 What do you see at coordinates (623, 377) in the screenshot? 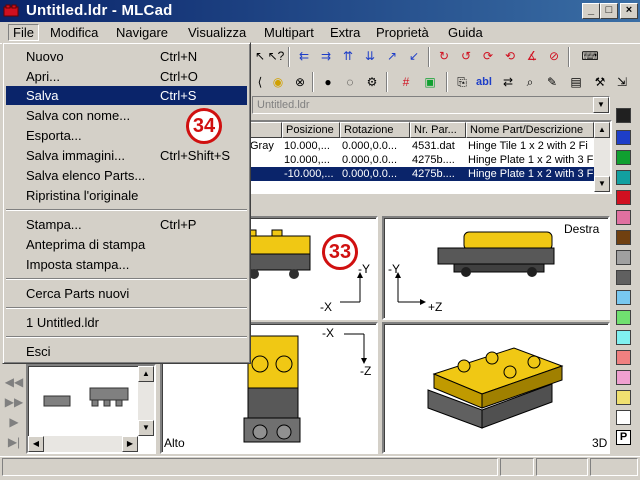
I see `color-swatch-lightpink` at bounding box center [623, 377].